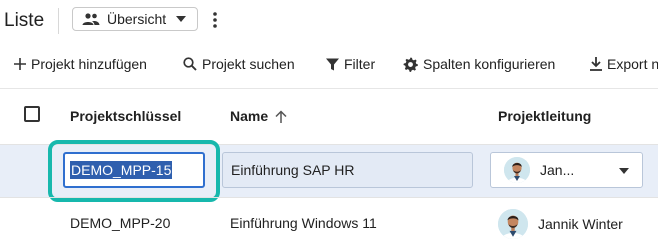 The height and width of the screenshot is (252, 658). What do you see at coordinates (329, 197) in the screenshot?
I see `row-divider` at bounding box center [329, 197].